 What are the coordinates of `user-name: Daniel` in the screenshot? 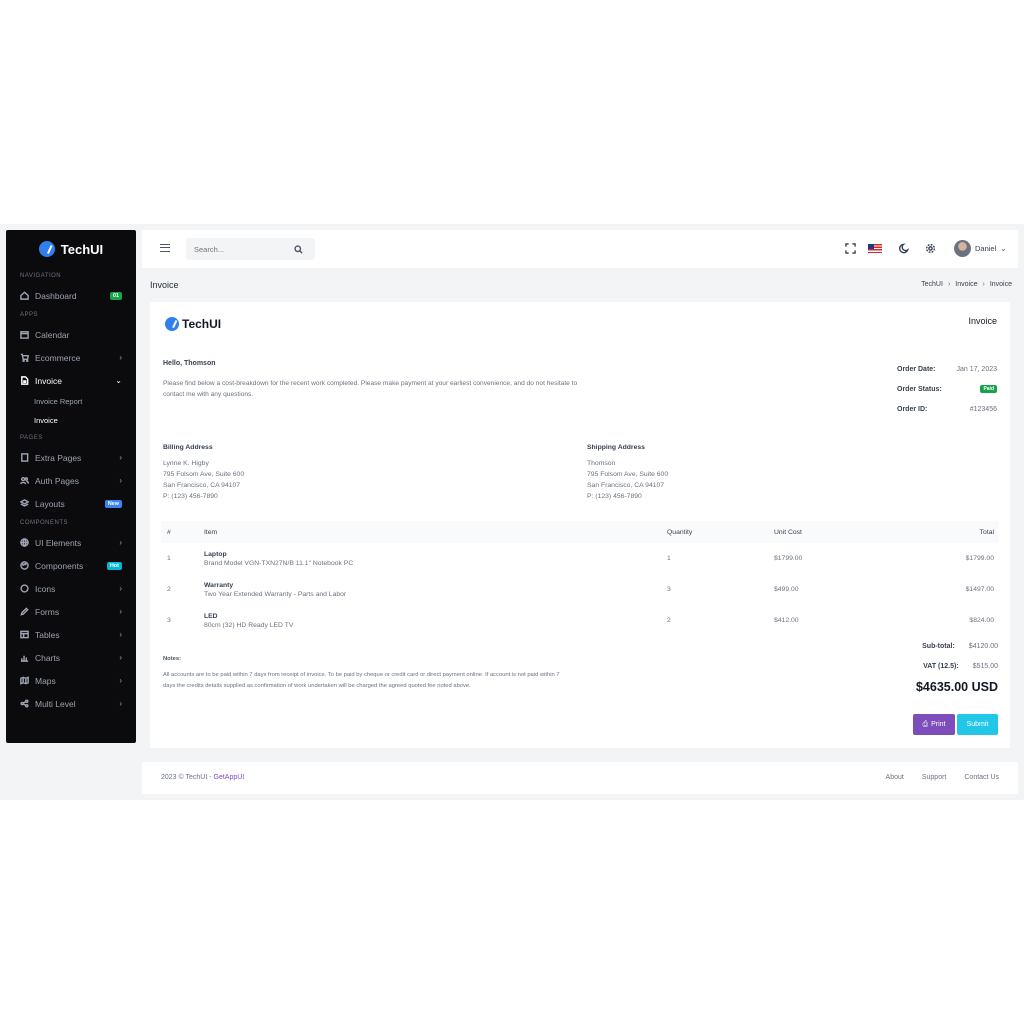 It's located at (986, 248).